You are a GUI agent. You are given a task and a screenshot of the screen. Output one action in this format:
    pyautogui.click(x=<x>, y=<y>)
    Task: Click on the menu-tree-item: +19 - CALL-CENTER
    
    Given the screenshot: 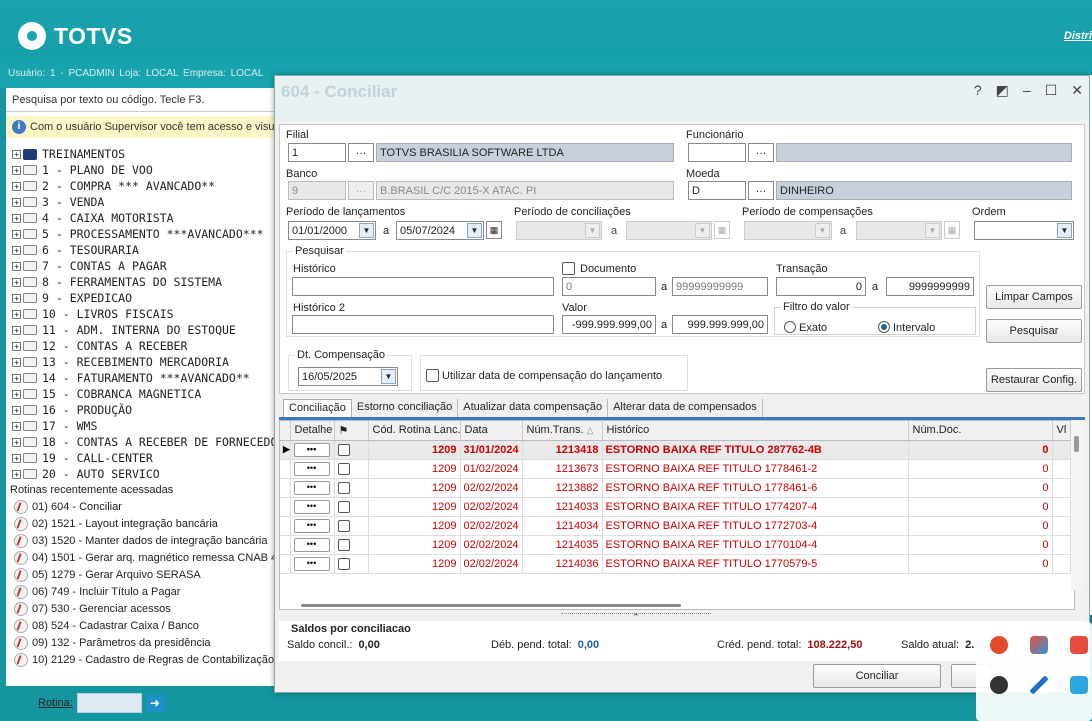 What is the action you would take?
    pyautogui.click(x=141, y=458)
    